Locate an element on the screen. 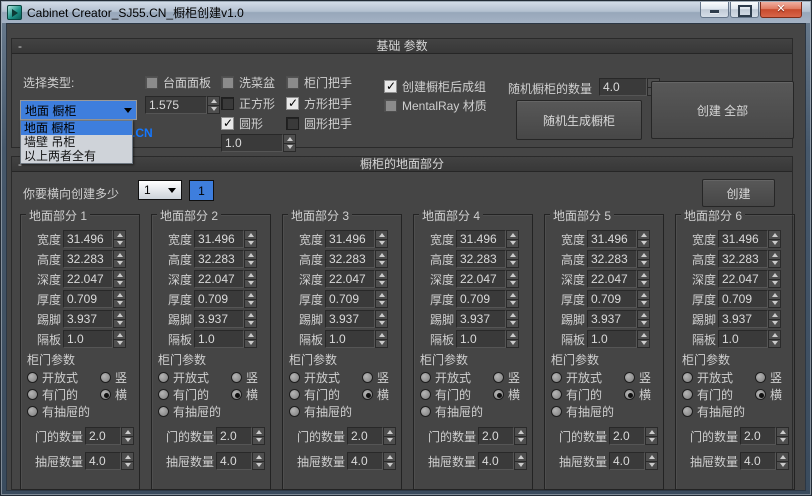  checkbox-group-after-create: 创建橱柜后成组 is located at coordinates (435, 86).